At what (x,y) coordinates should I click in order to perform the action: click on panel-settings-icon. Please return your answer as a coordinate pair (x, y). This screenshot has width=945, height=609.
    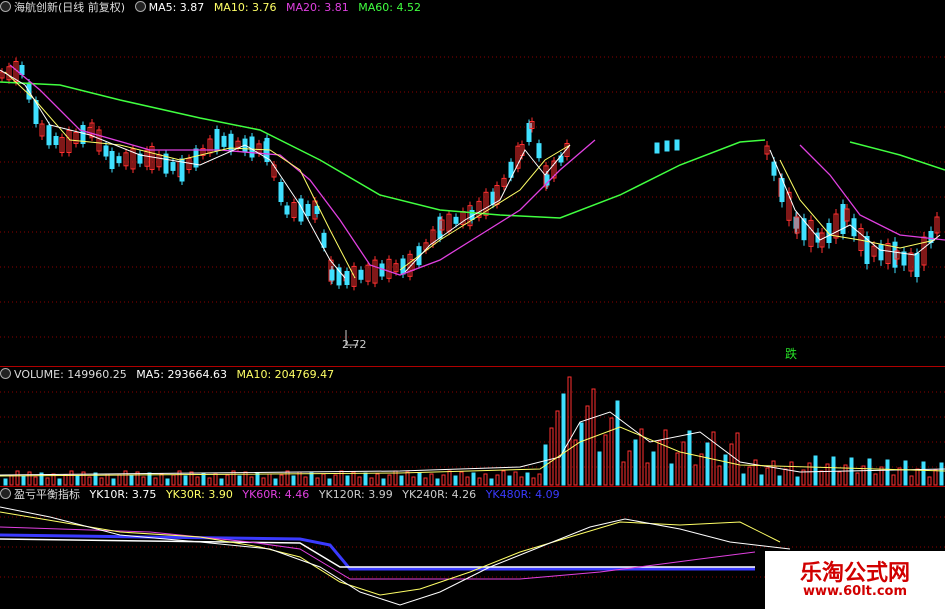
    Looking at the image, I should click on (5, 6).